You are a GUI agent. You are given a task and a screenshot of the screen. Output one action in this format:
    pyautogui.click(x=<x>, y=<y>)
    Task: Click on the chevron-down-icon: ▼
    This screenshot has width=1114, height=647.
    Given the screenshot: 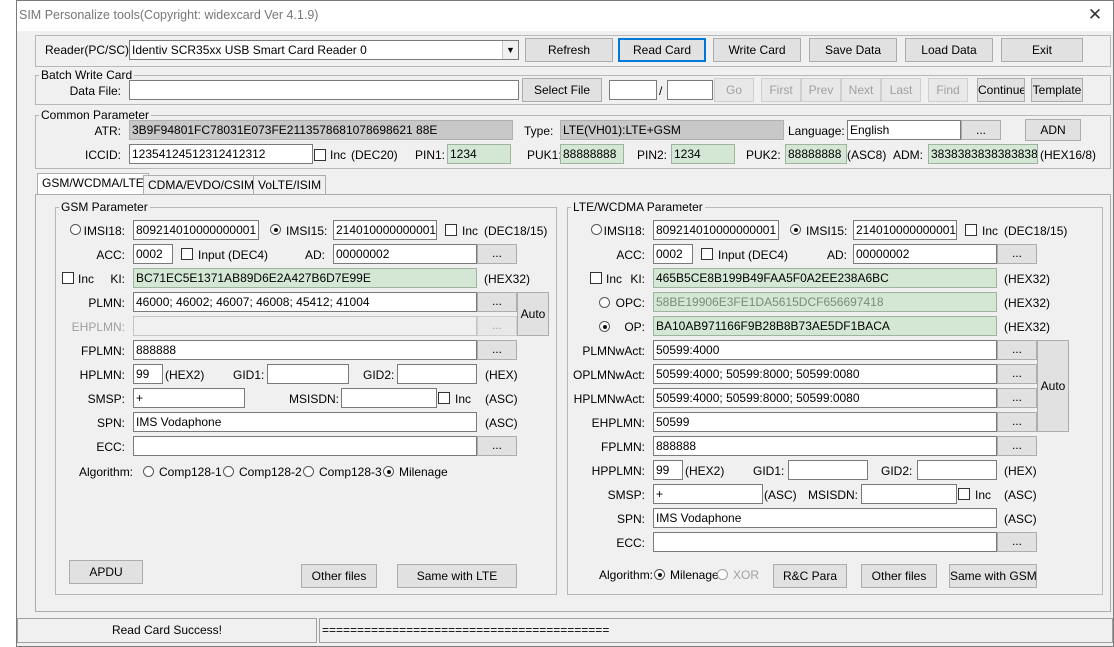 What is the action you would take?
    pyautogui.click(x=510, y=50)
    